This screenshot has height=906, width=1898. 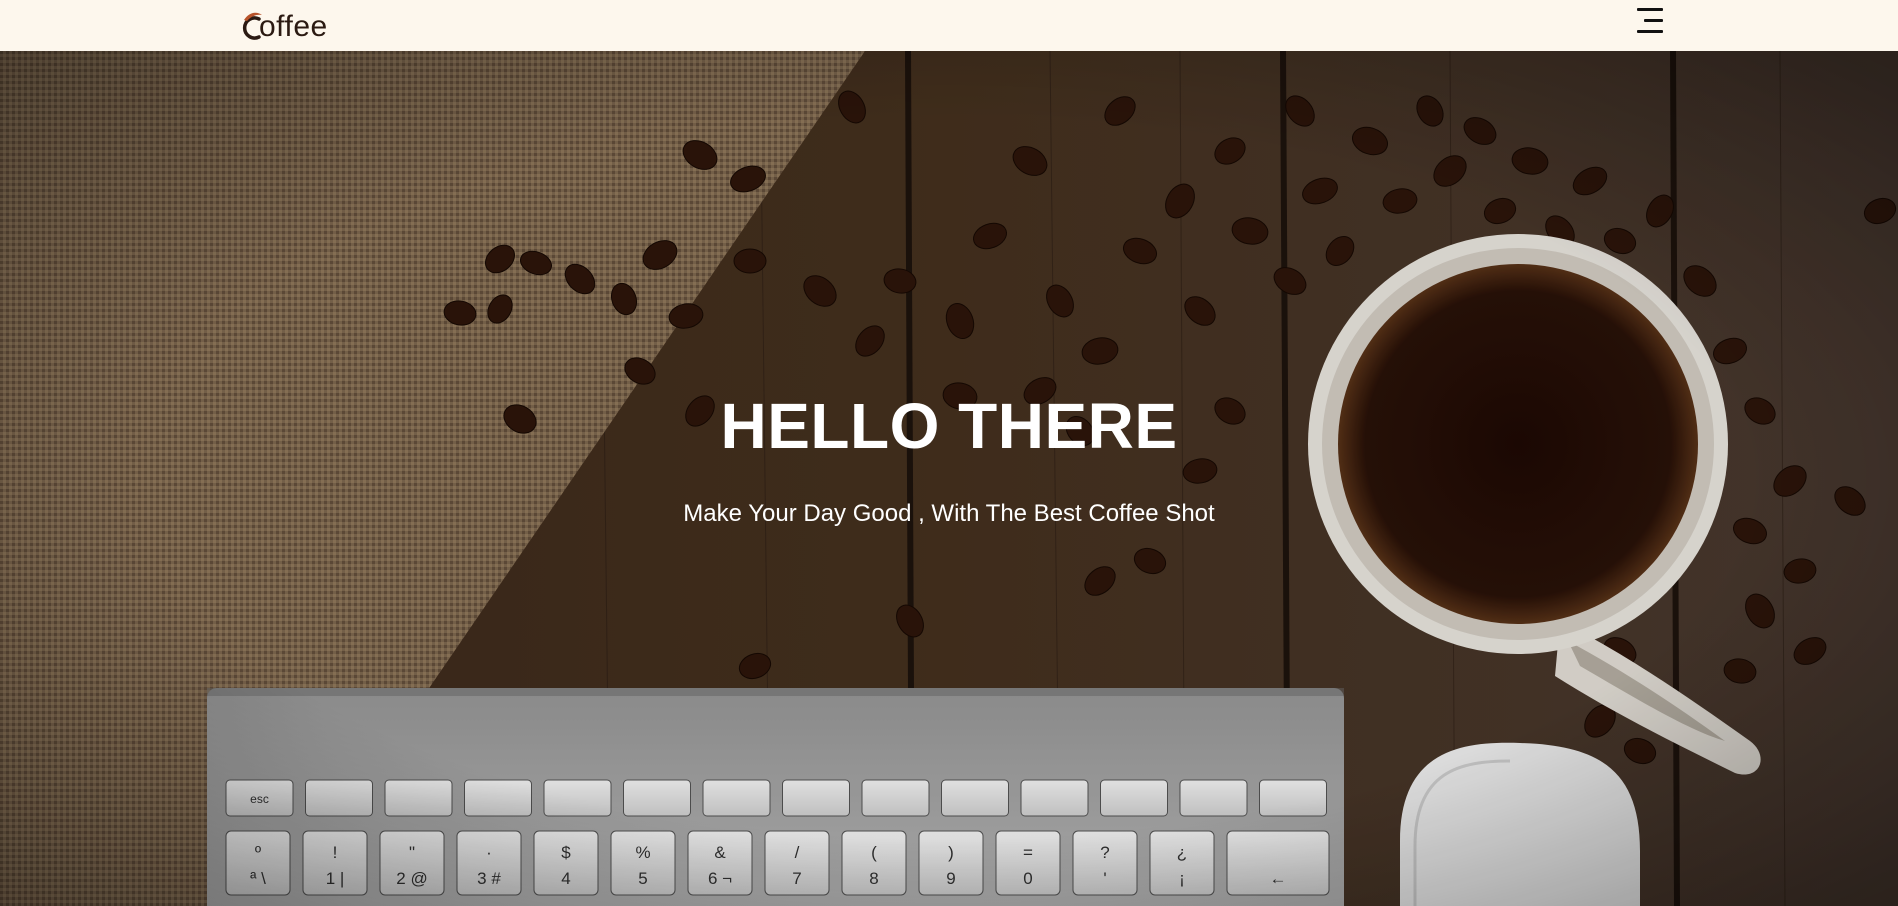 I want to click on brand-logo: offee, so click(x=281, y=24).